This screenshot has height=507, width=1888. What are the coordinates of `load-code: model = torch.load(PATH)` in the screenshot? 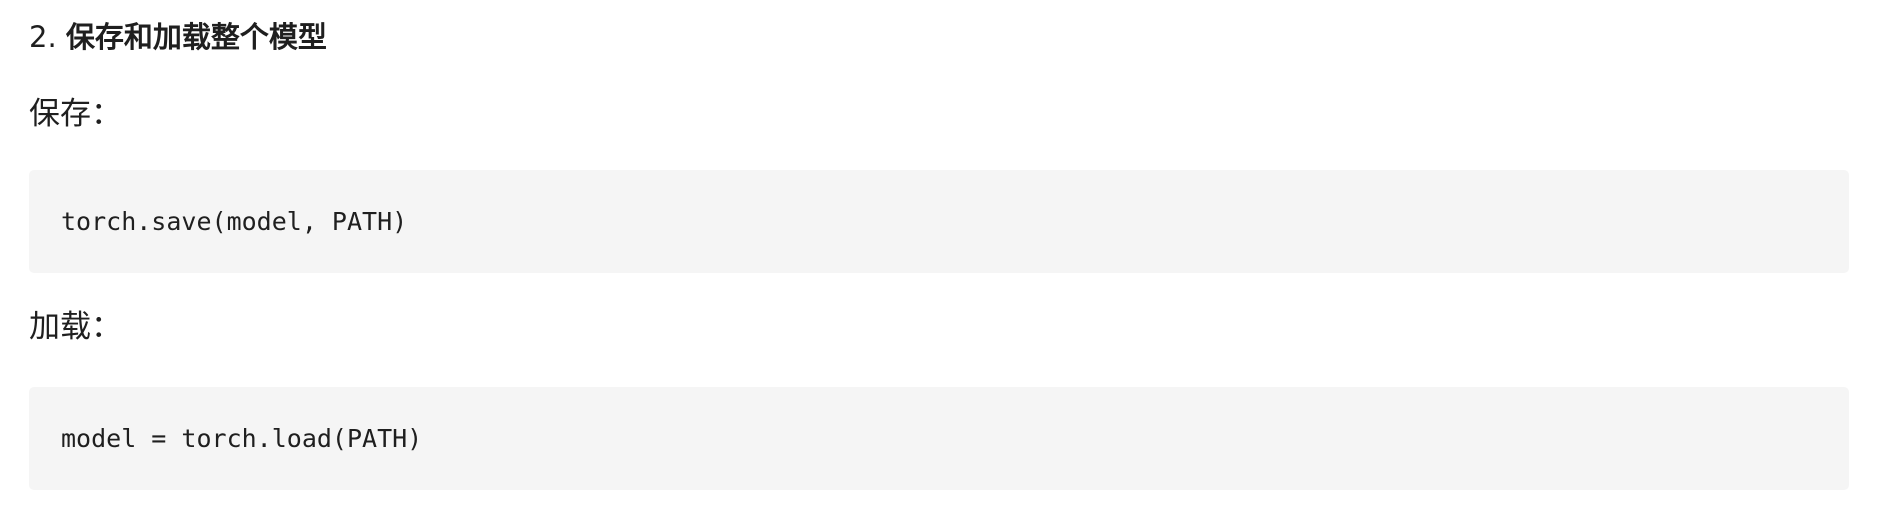 It's located at (242, 438).